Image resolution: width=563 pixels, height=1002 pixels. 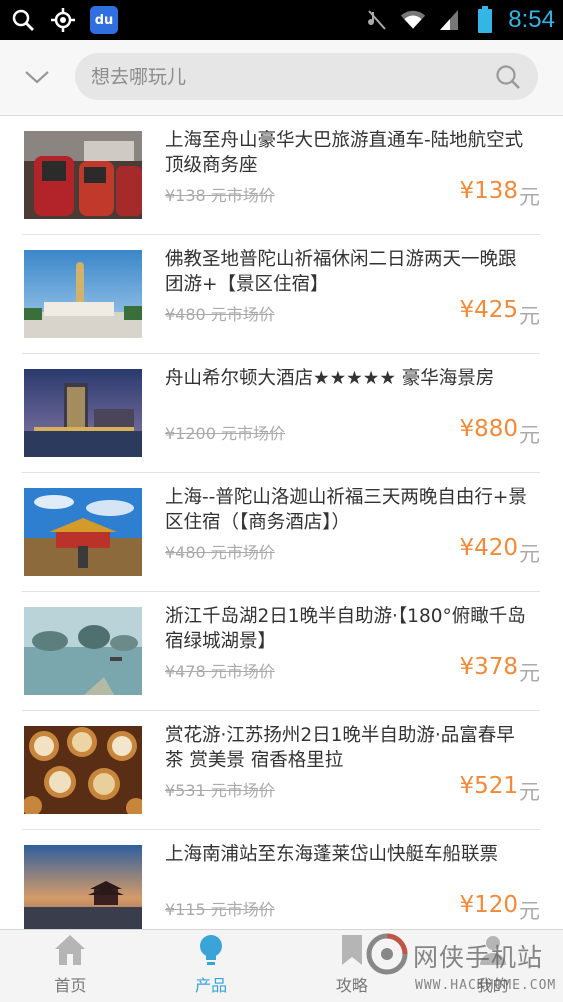 What do you see at coordinates (211, 950) in the screenshot?
I see `lightbulb-icon` at bounding box center [211, 950].